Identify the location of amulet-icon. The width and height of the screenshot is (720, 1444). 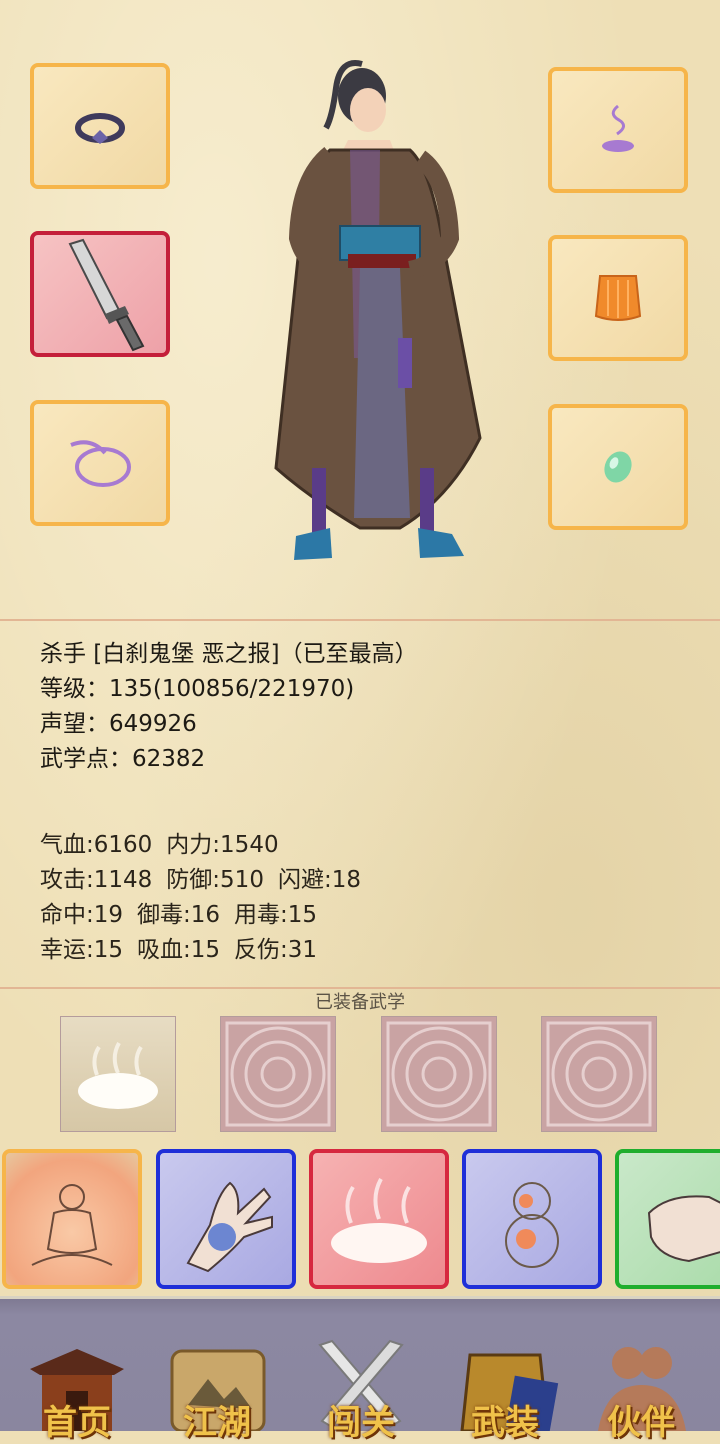
(100, 463).